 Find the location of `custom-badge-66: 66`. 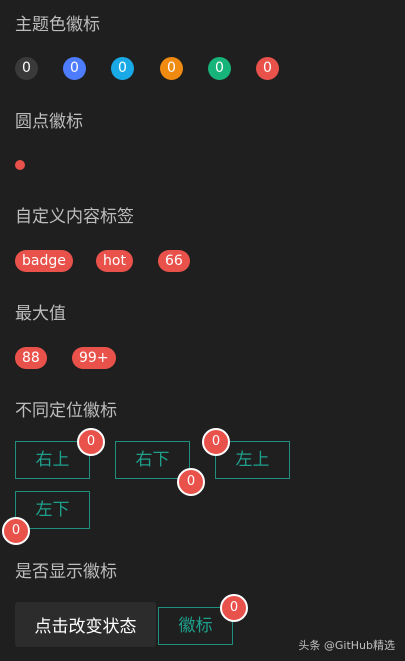

custom-badge-66: 66 is located at coordinates (174, 261).